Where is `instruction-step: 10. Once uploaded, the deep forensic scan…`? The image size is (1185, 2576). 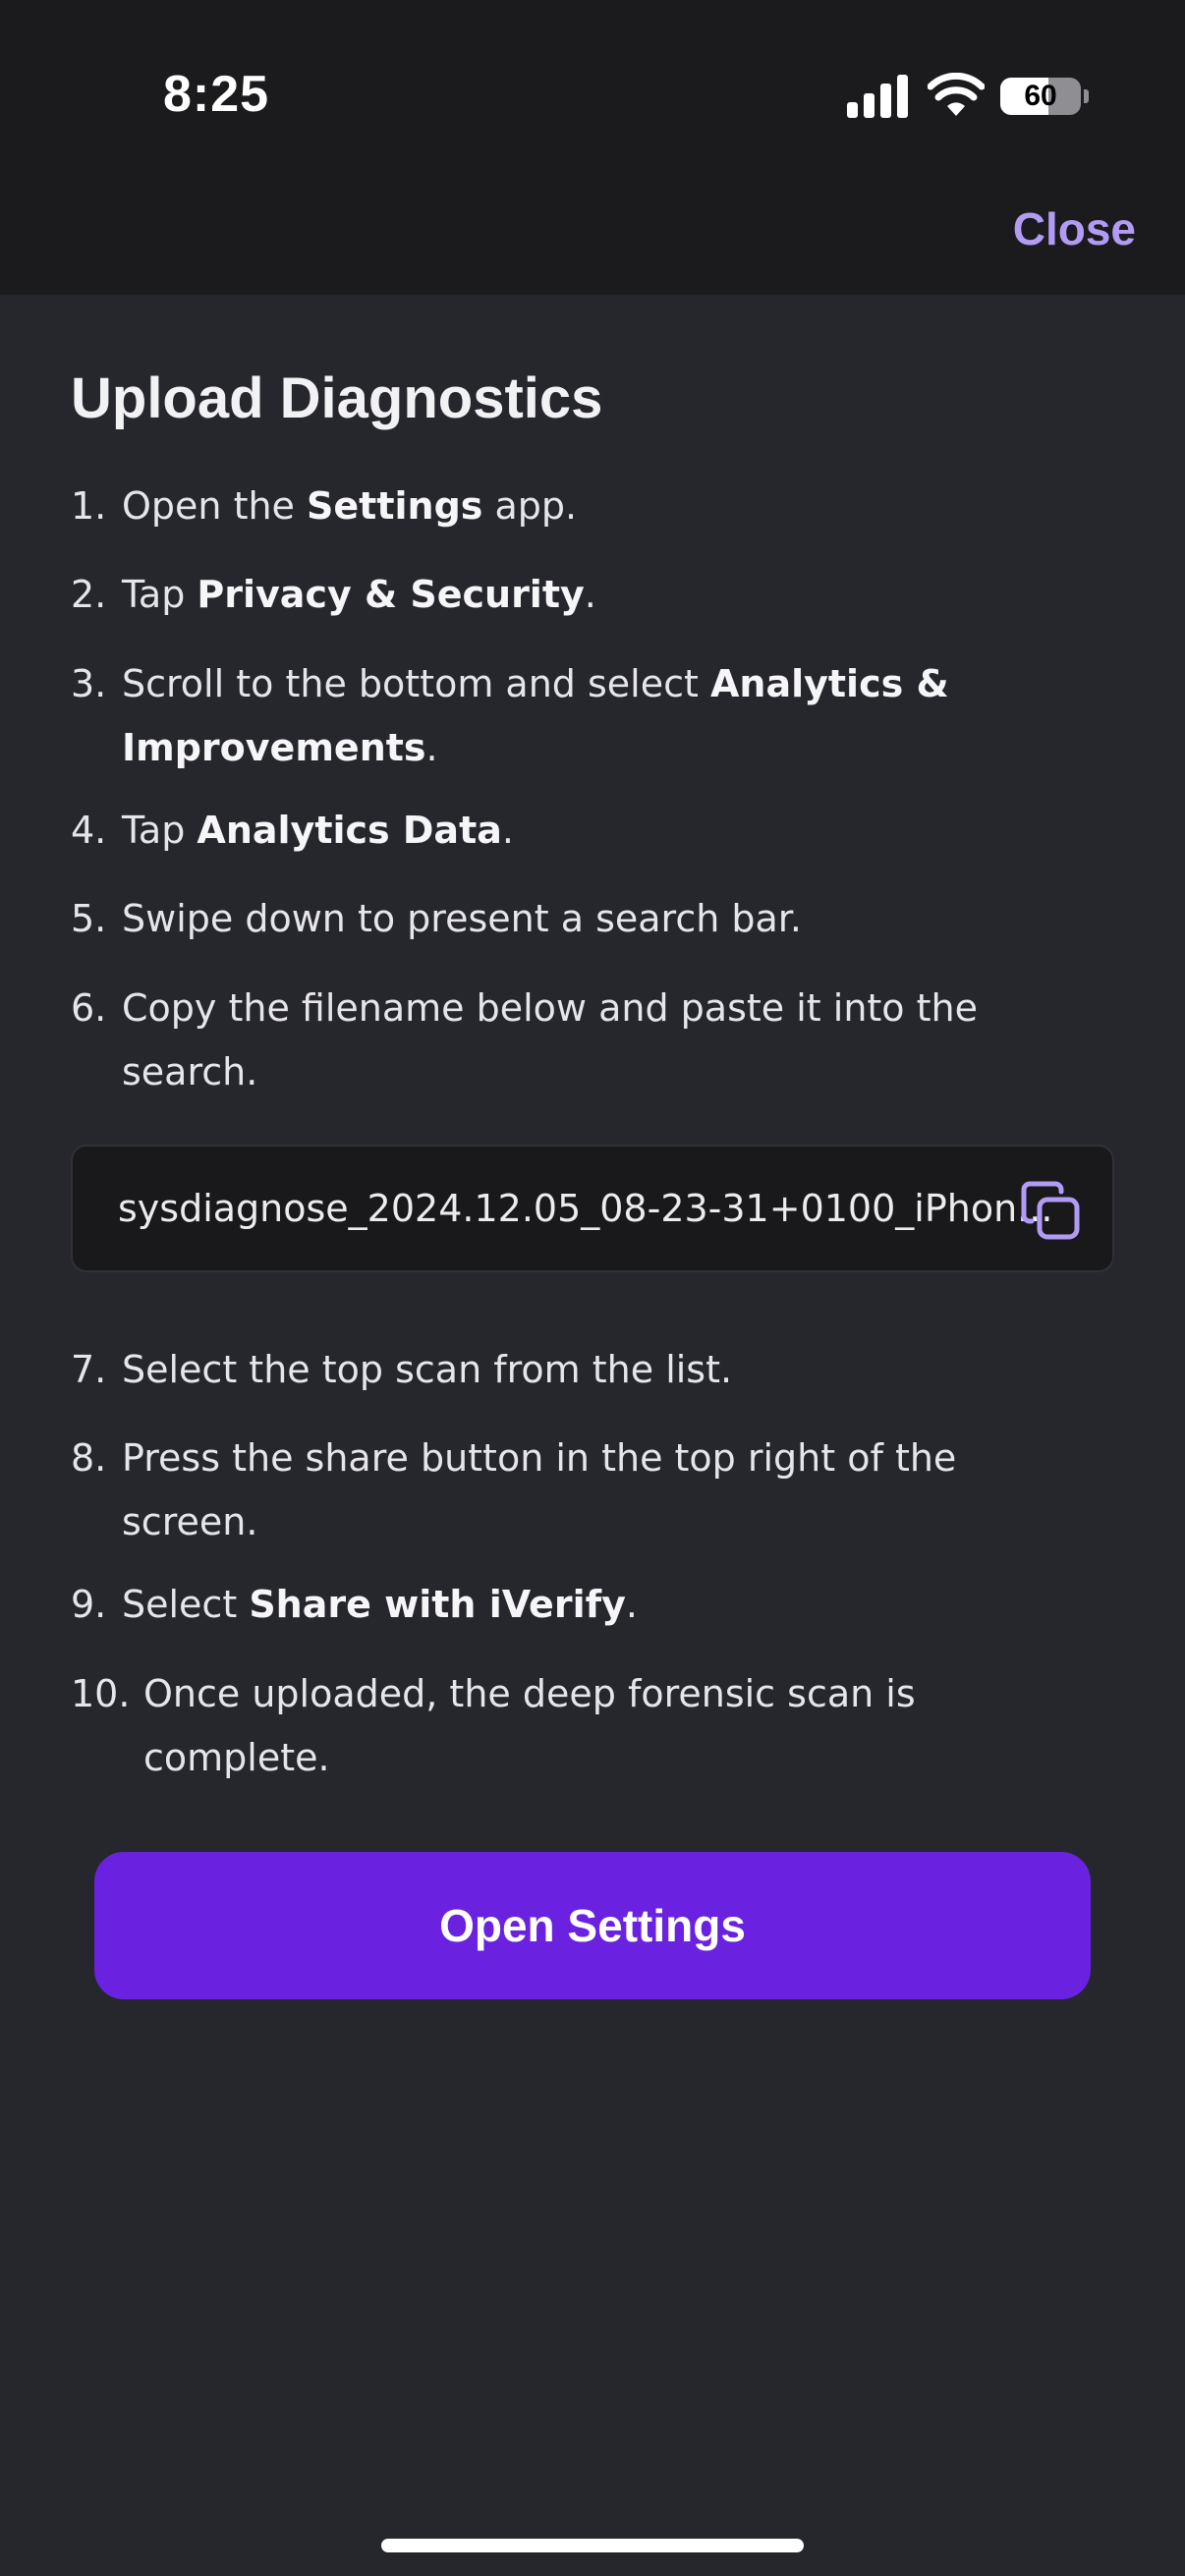
instruction-step: 10. Once uploaded, the deep forensic scan… is located at coordinates (540, 1726).